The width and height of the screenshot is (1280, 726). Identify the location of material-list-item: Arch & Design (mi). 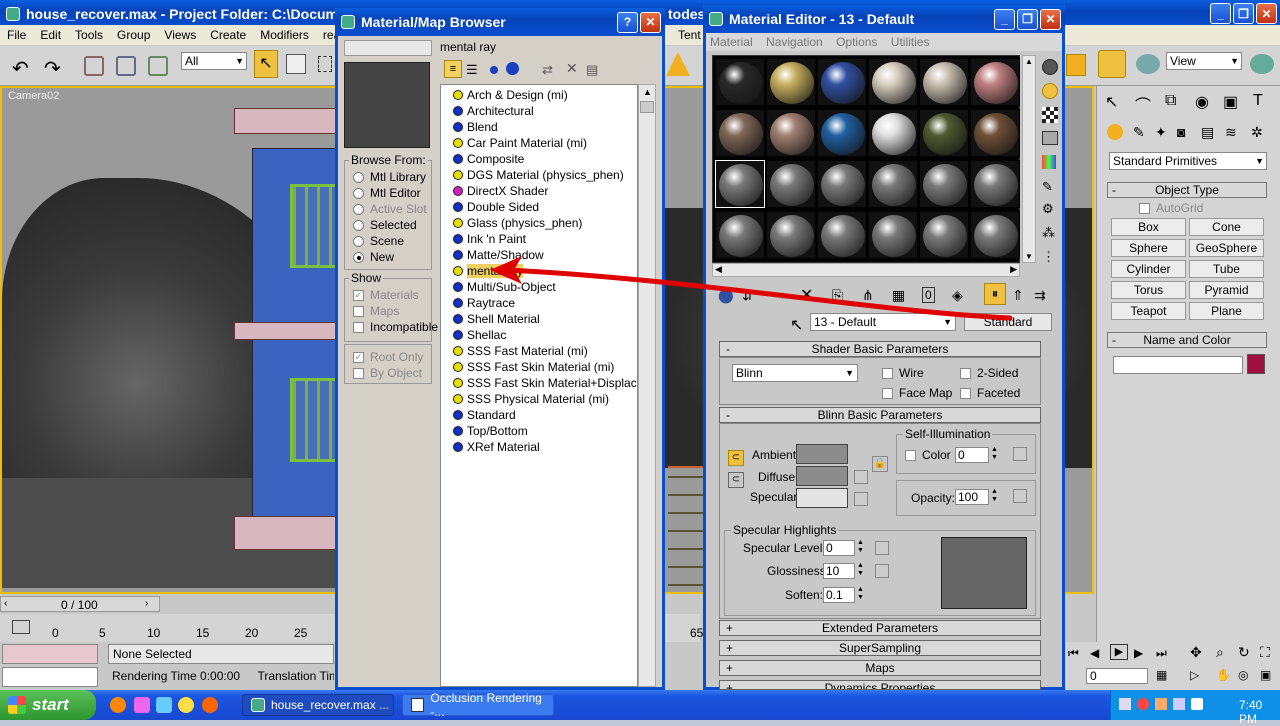
(539, 95).